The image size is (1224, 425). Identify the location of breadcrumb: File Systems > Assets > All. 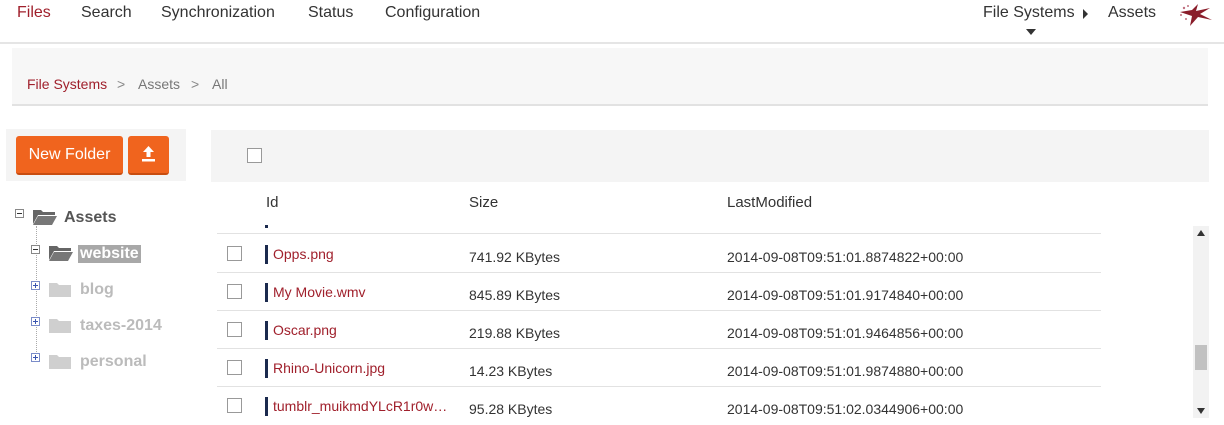
(610, 77).